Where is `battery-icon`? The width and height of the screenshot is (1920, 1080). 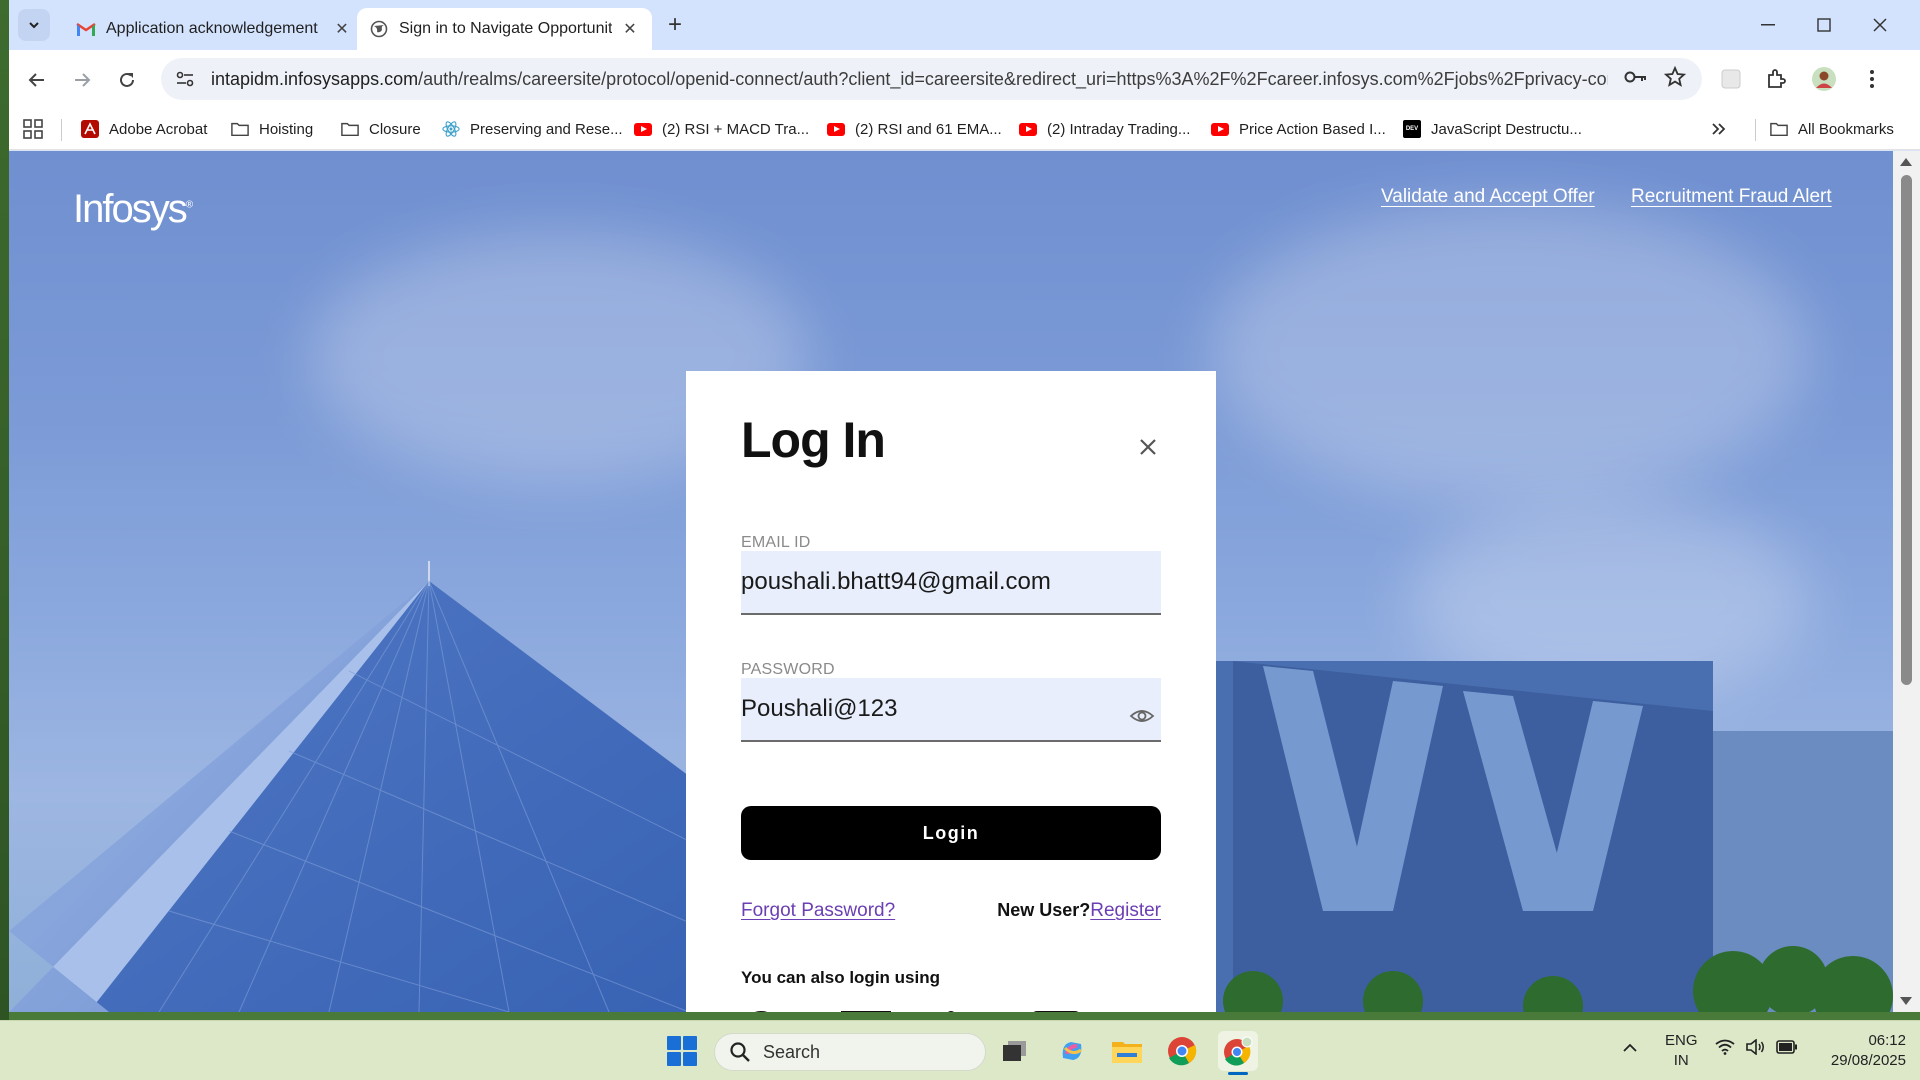 battery-icon is located at coordinates (1787, 1050).